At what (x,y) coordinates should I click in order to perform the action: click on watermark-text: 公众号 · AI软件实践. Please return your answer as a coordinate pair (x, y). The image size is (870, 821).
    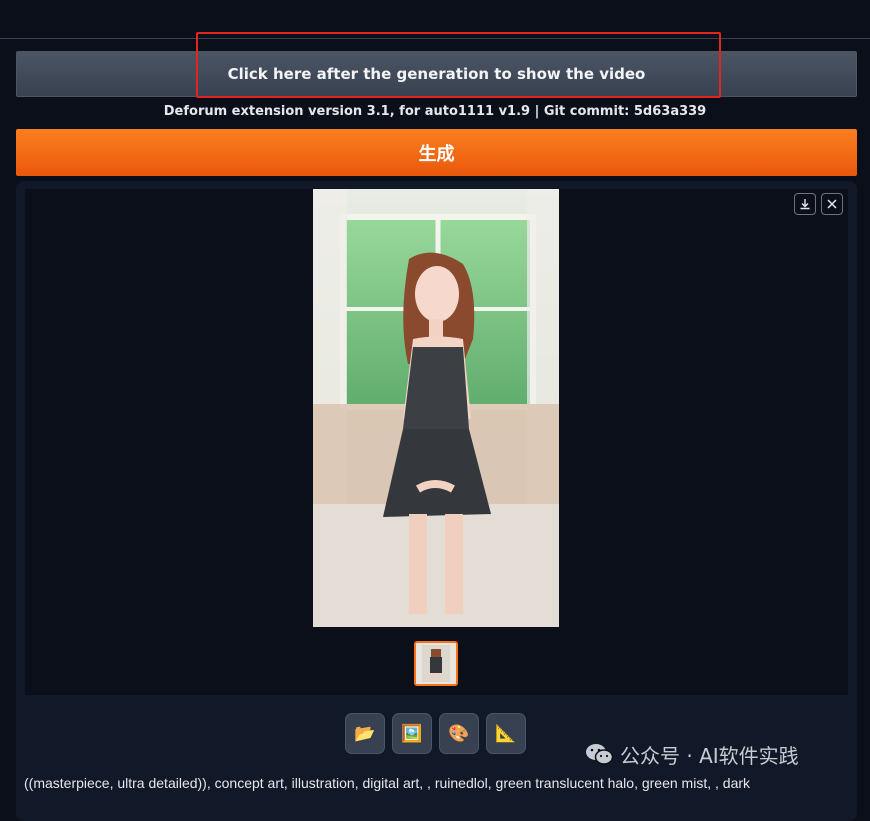
    Looking at the image, I should click on (709, 755).